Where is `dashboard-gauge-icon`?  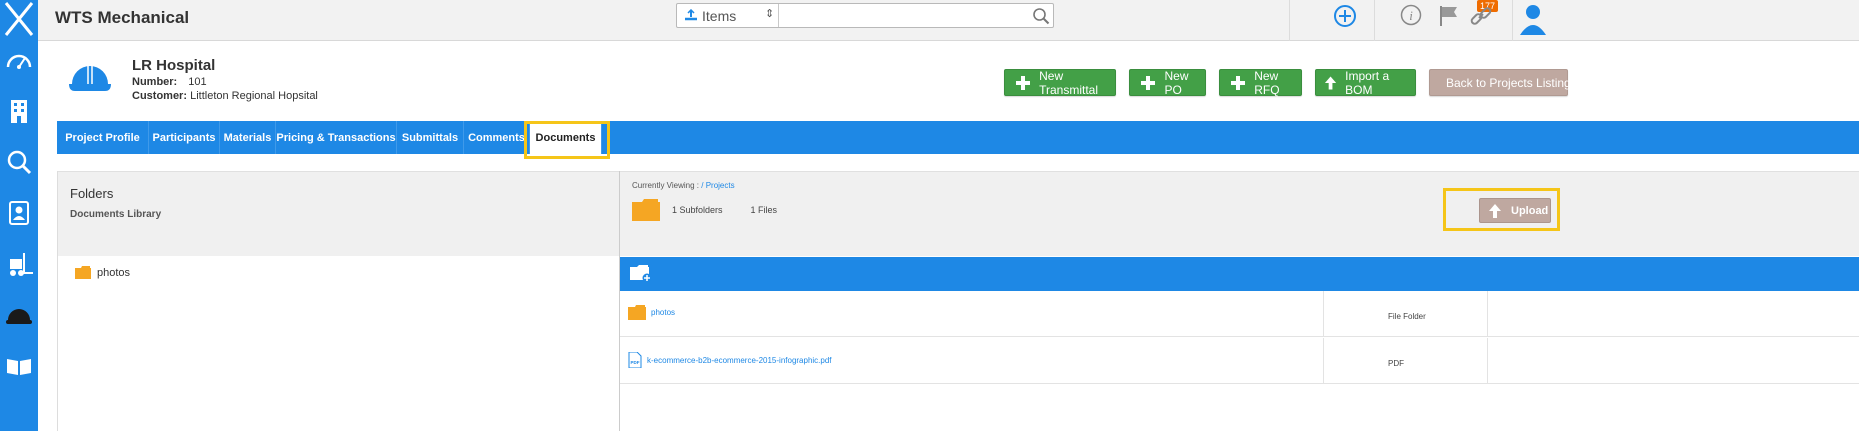
dashboard-gauge-icon is located at coordinates (19, 60).